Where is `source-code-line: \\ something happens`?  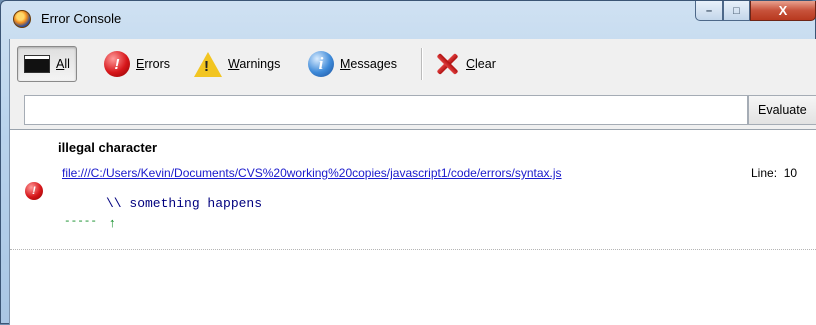 source-code-line: \\ something happens is located at coordinates (184, 203).